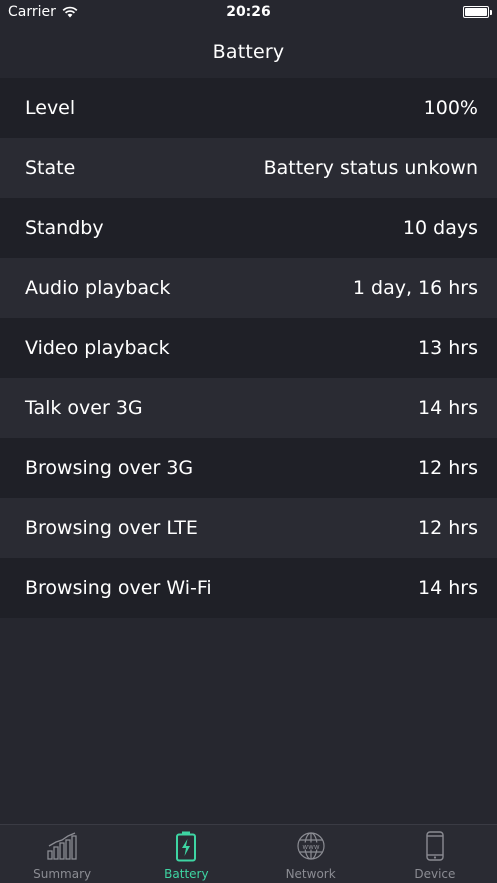 The height and width of the screenshot is (883, 497). What do you see at coordinates (248, 228) in the screenshot?
I see `list-item-standby: Standby 10 days` at bounding box center [248, 228].